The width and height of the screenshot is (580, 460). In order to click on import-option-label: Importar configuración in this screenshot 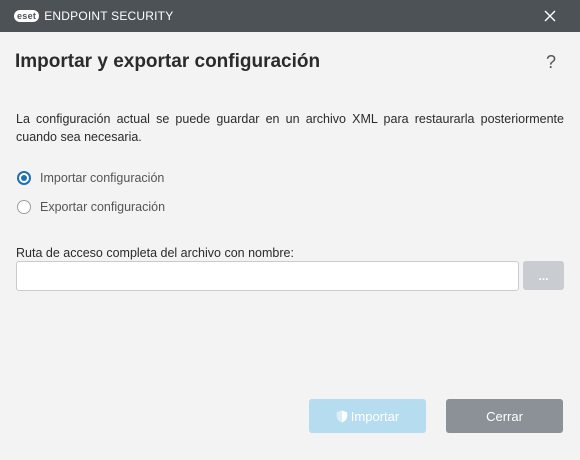, I will do `click(102, 178)`.